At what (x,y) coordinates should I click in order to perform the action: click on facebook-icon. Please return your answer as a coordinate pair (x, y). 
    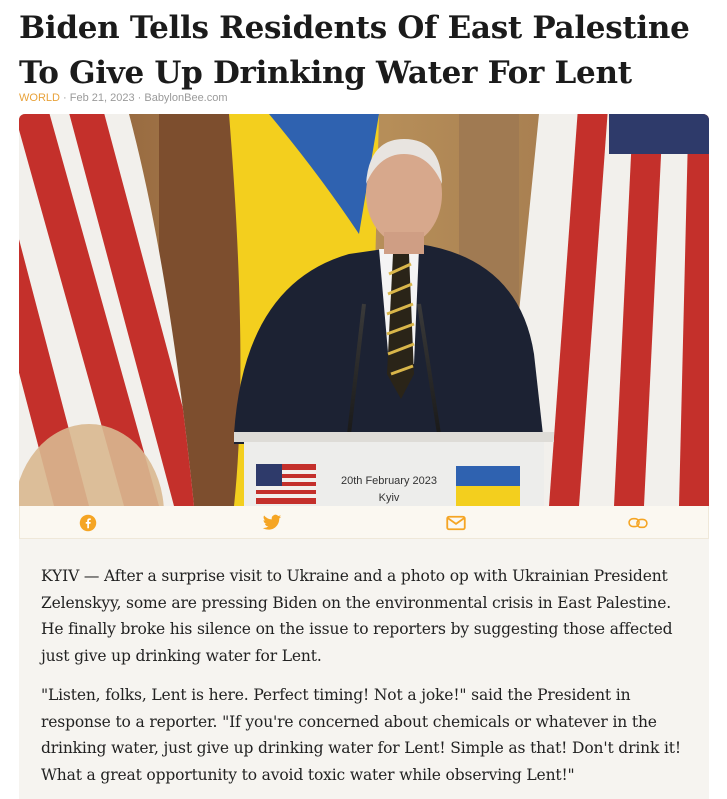
    Looking at the image, I should click on (88, 523).